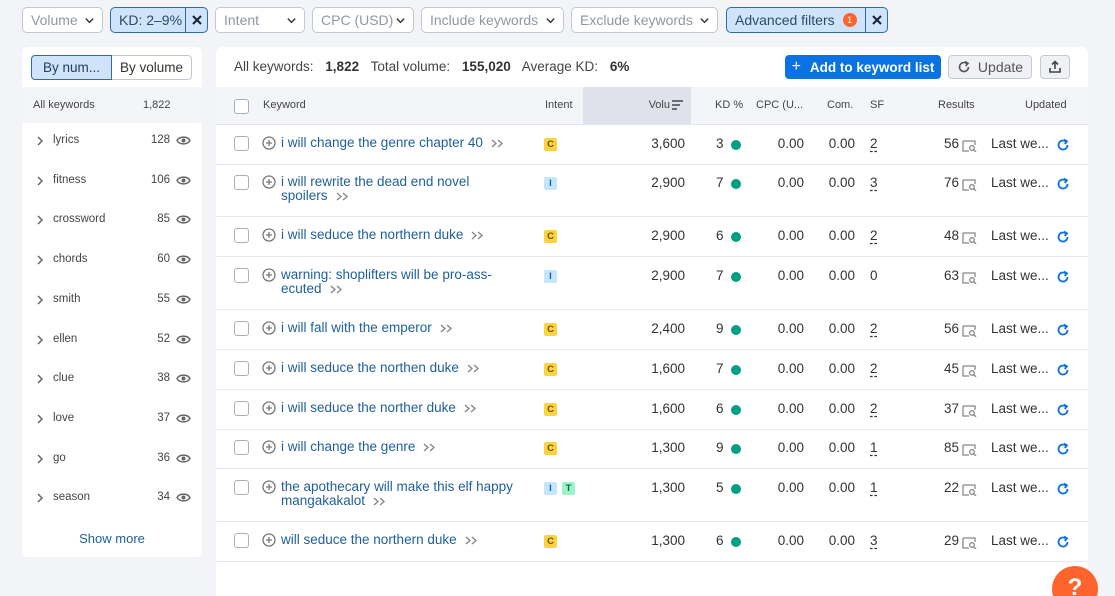 This screenshot has width=1115, height=596. What do you see at coordinates (112, 459) in the screenshot?
I see `keyword-group-item: go 36` at bounding box center [112, 459].